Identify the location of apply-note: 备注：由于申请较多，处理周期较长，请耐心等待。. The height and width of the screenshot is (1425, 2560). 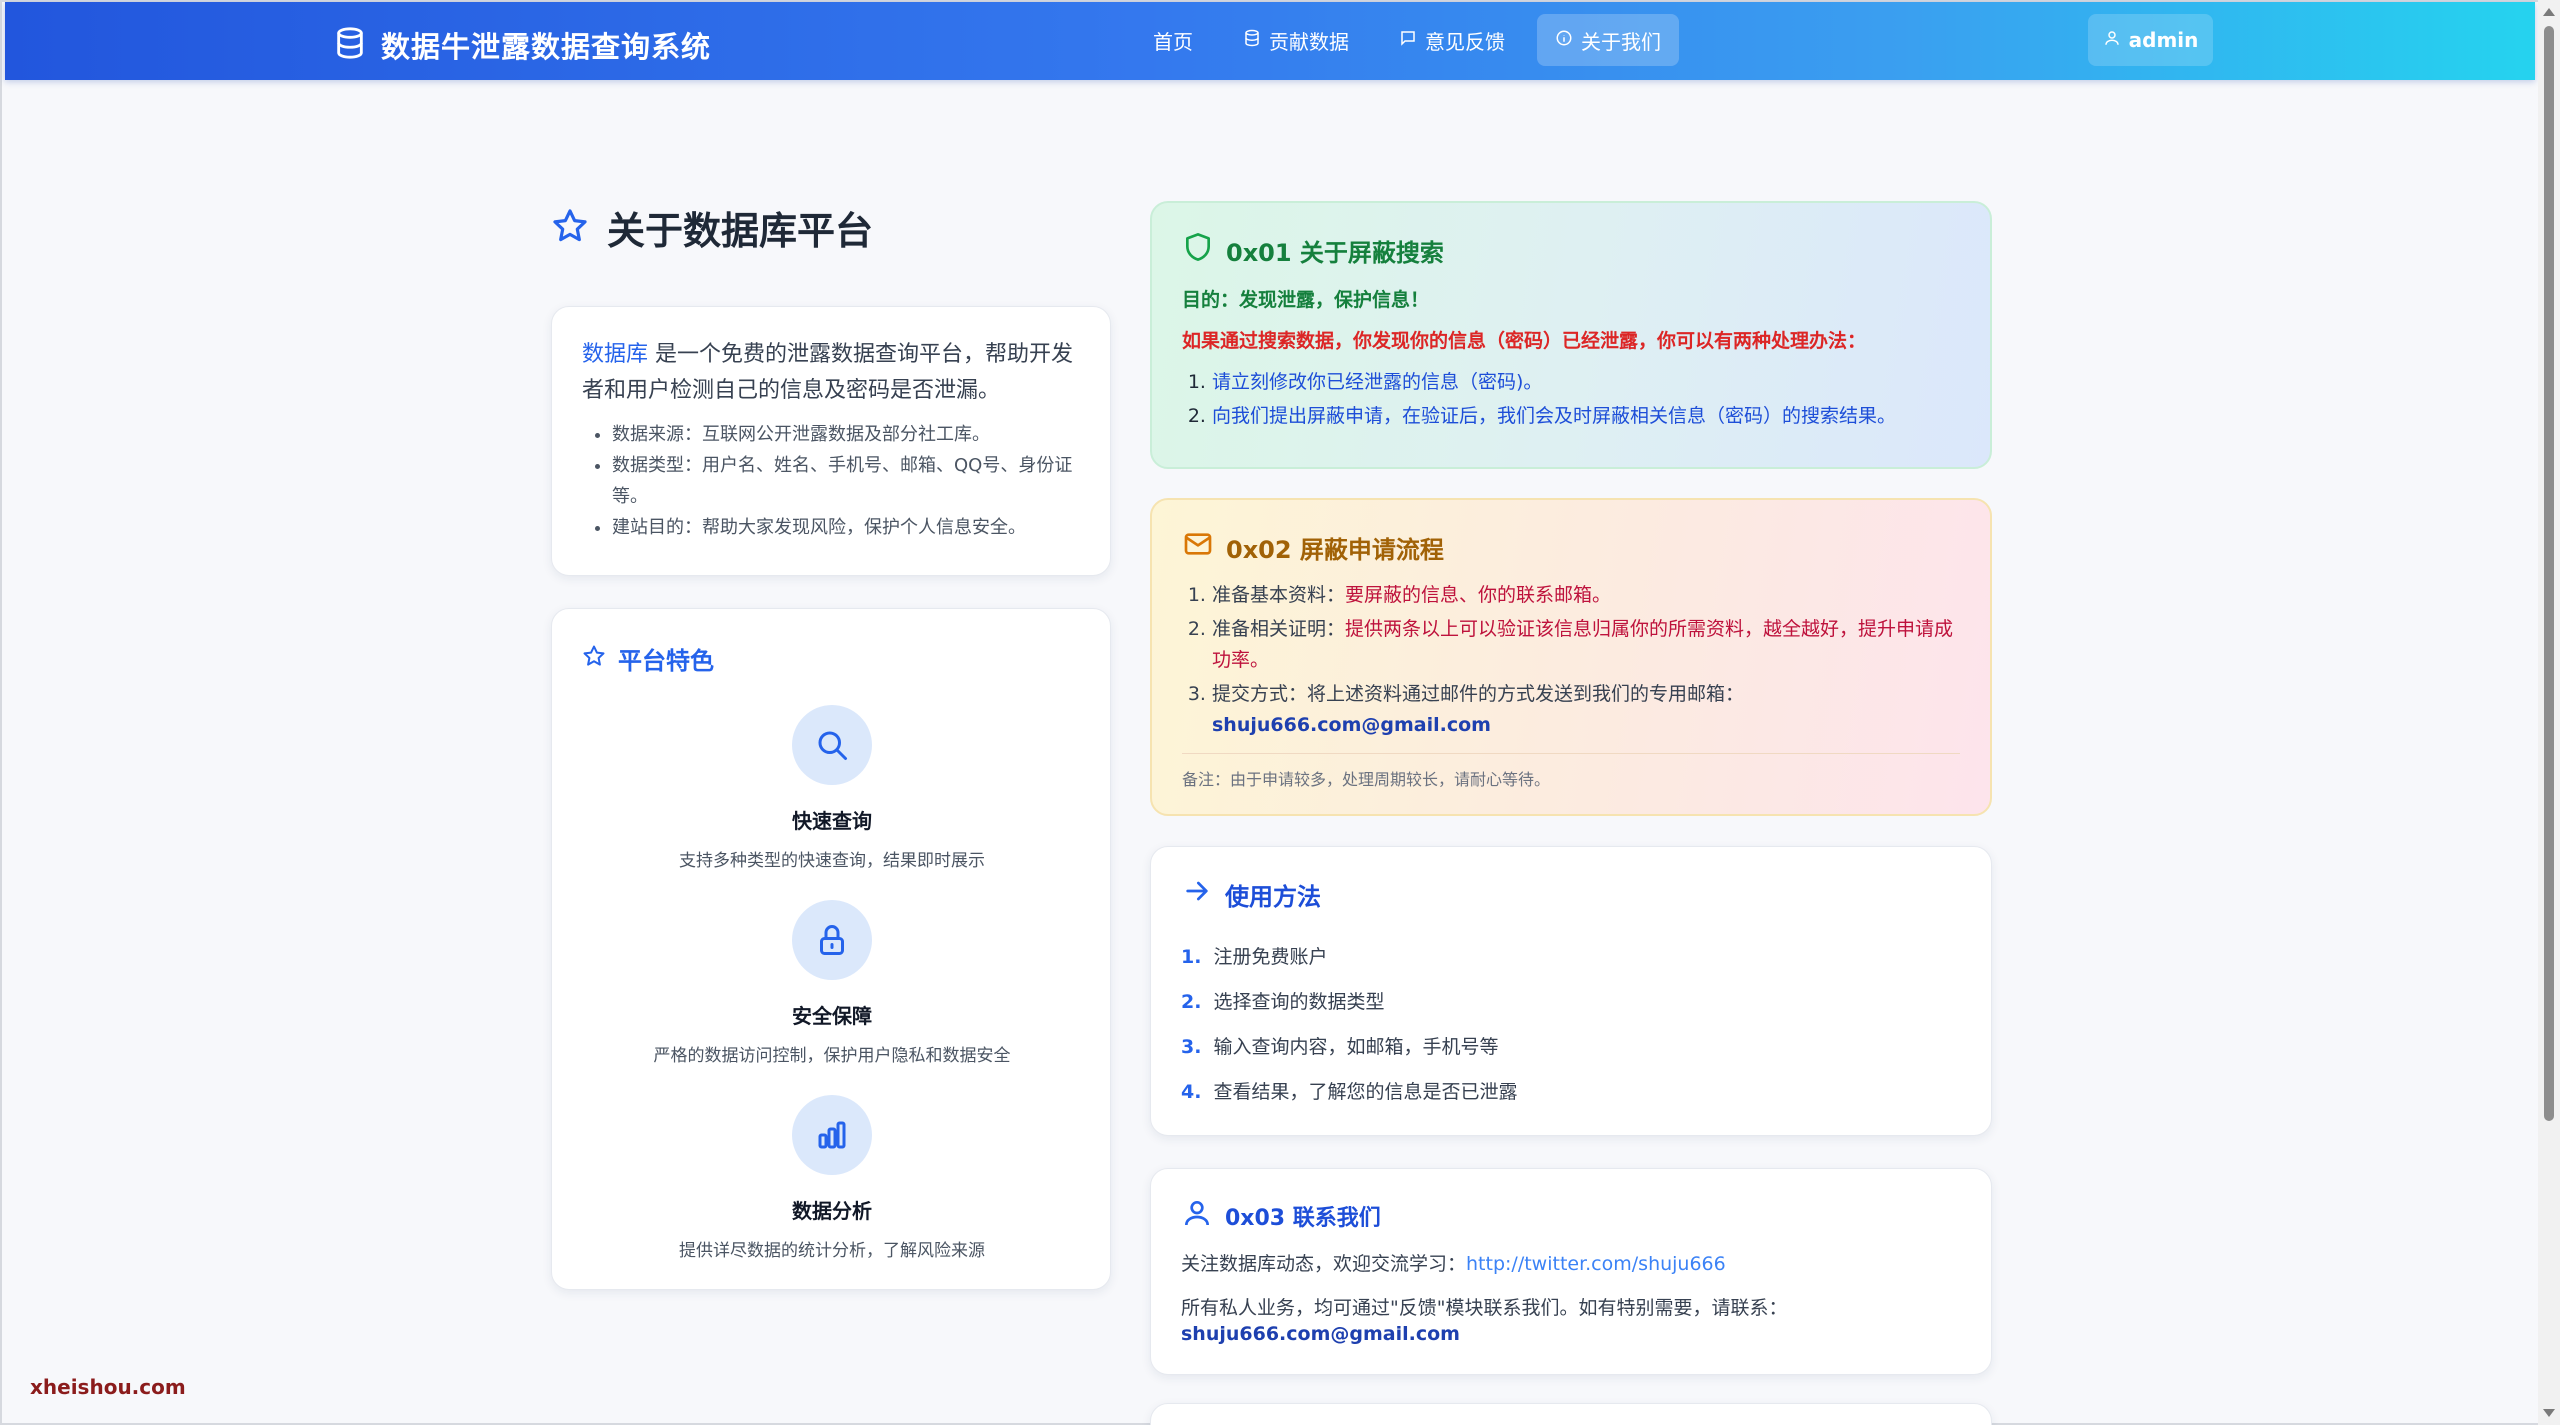
(1571, 771).